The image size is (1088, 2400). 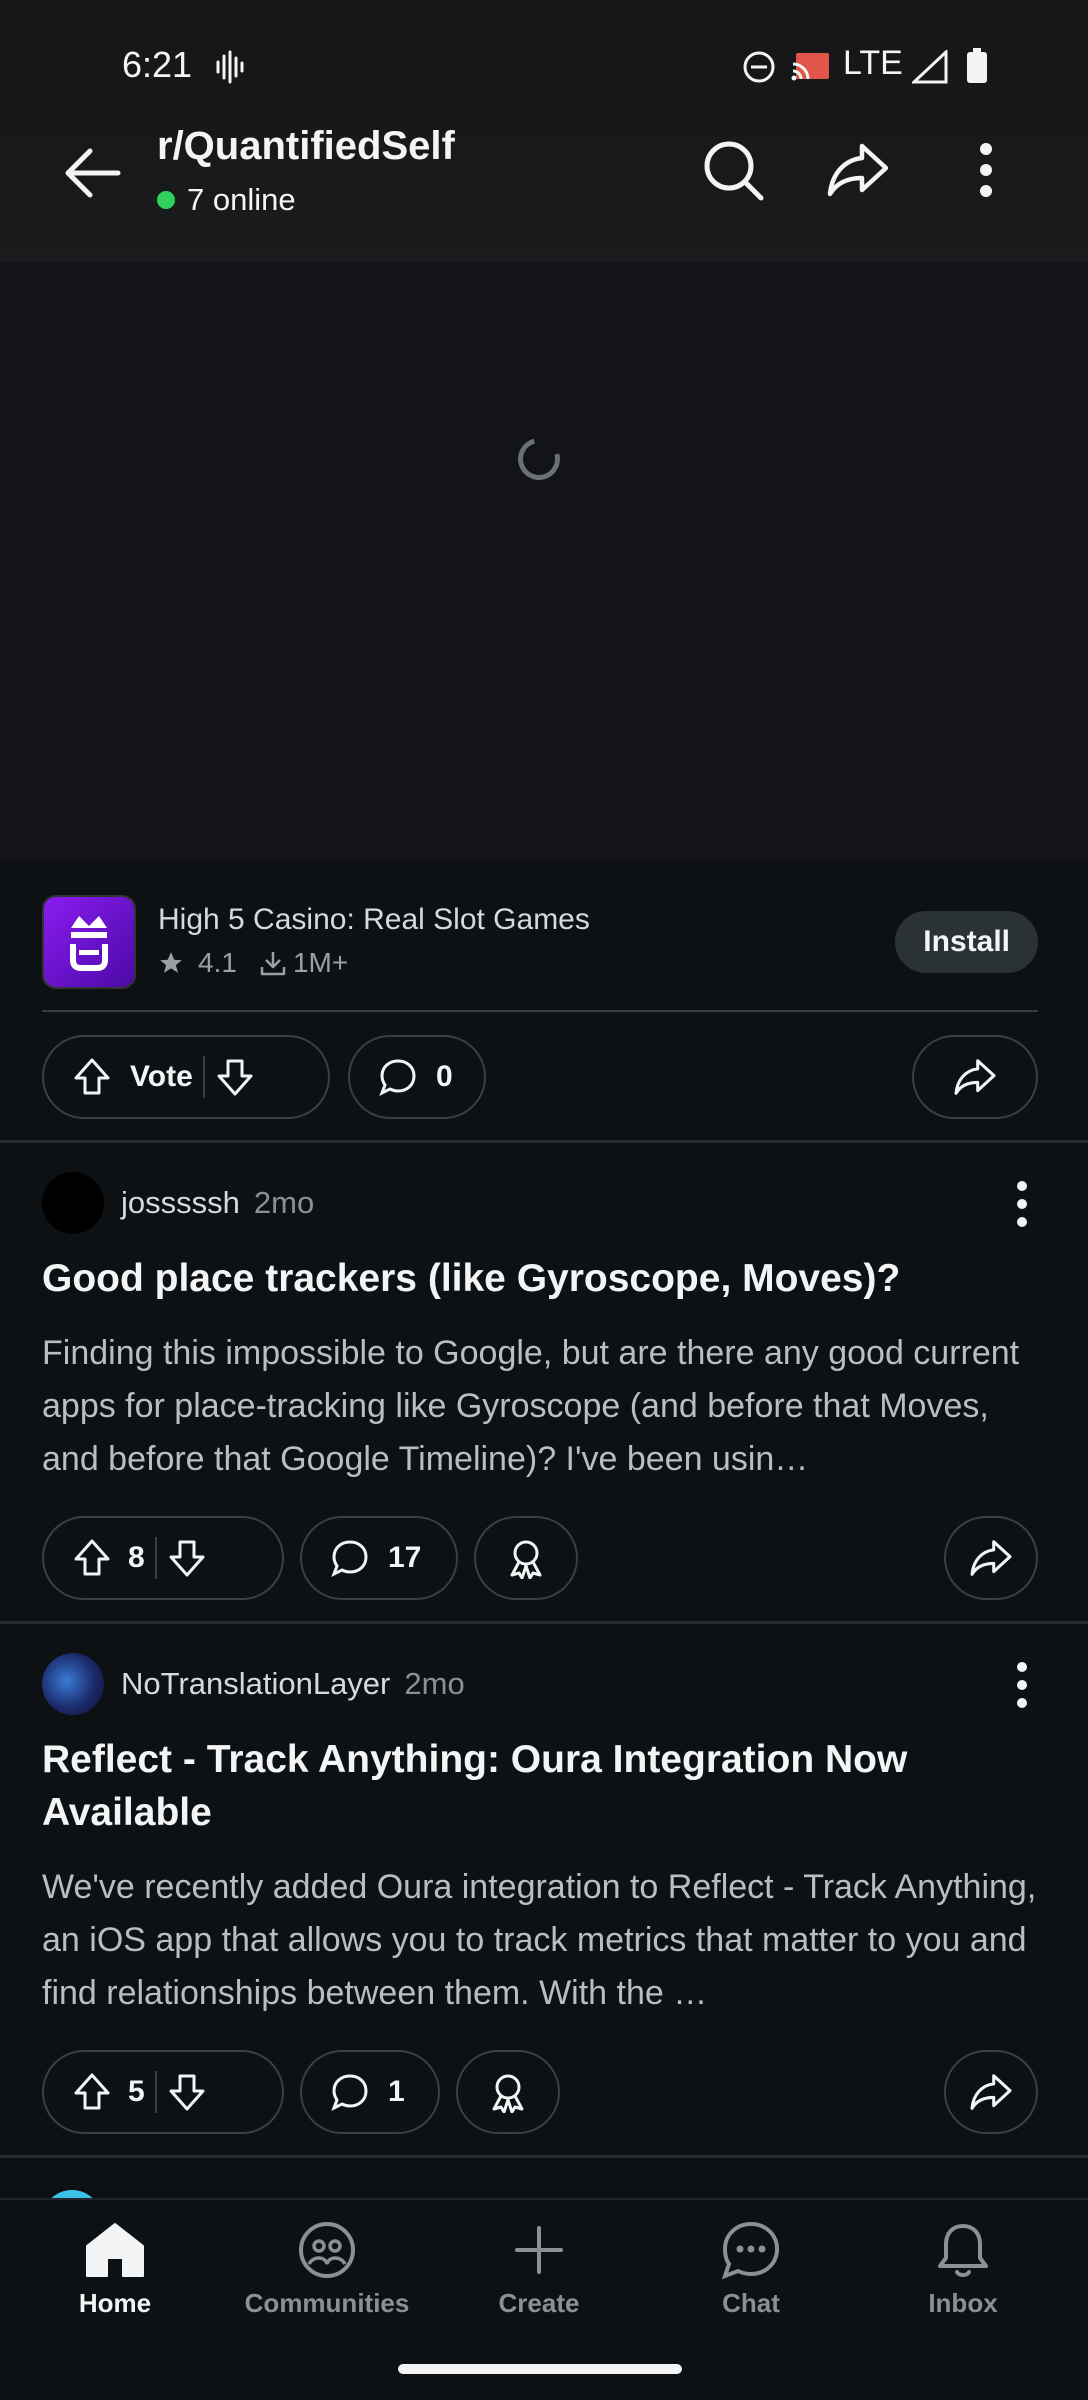 What do you see at coordinates (379, 1558) in the screenshot?
I see `comments-button: 17` at bounding box center [379, 1558].